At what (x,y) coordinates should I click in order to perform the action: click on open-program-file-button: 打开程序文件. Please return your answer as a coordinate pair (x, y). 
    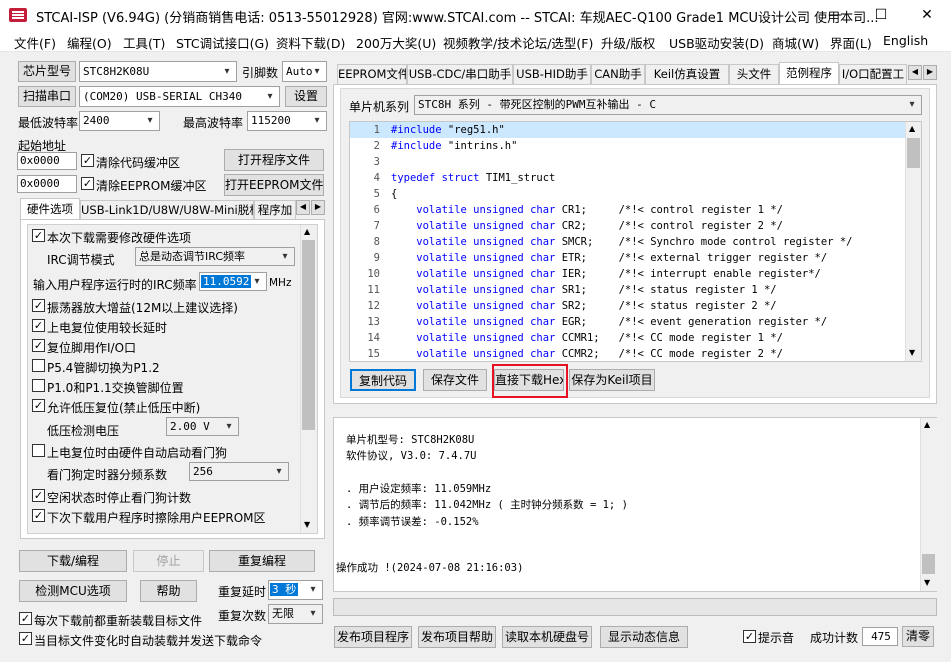
    Looking at the image, I should click on (274, 160).